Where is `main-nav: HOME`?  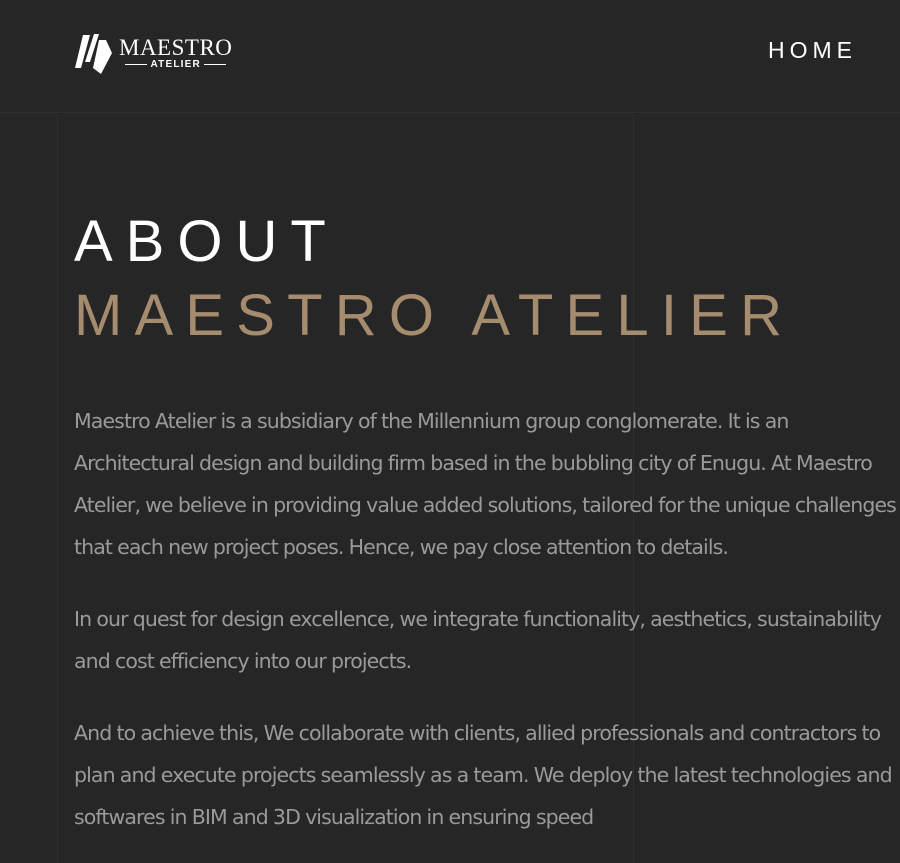
main-nav: HOME is located at coordinates (812, 50).